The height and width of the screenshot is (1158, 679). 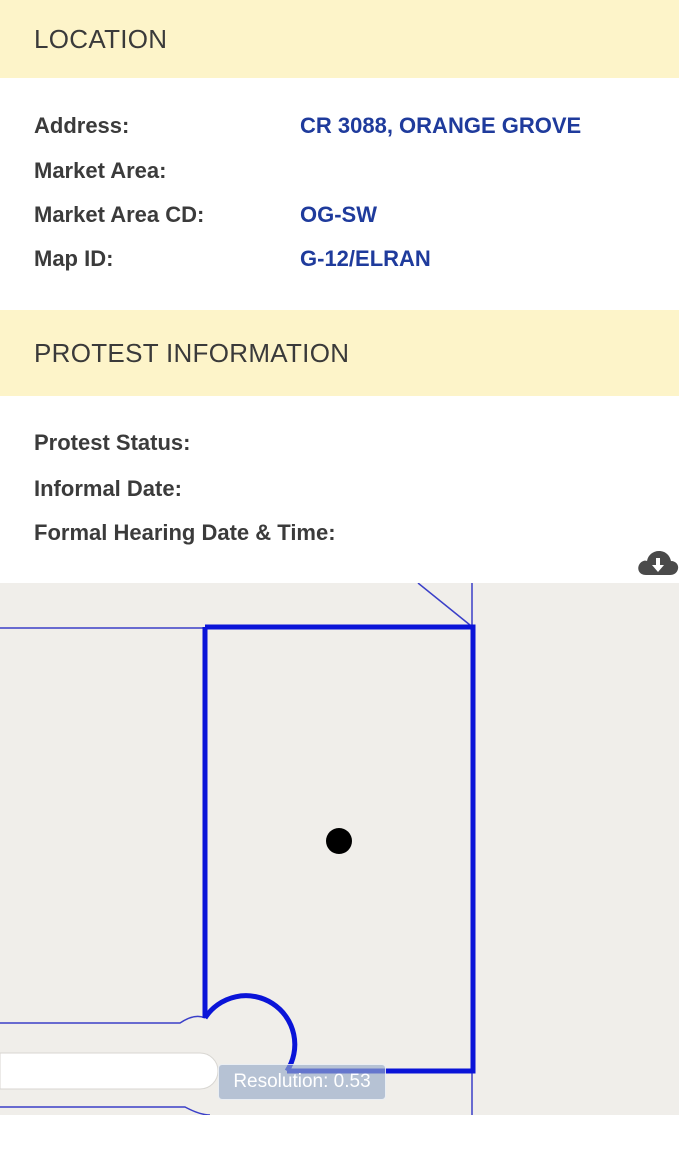 What do you see at coordinates (302, 1082) in the screenshot?
I see `map-resolution-label: Resolution: 0.53` at bounding box center [302, 1082].